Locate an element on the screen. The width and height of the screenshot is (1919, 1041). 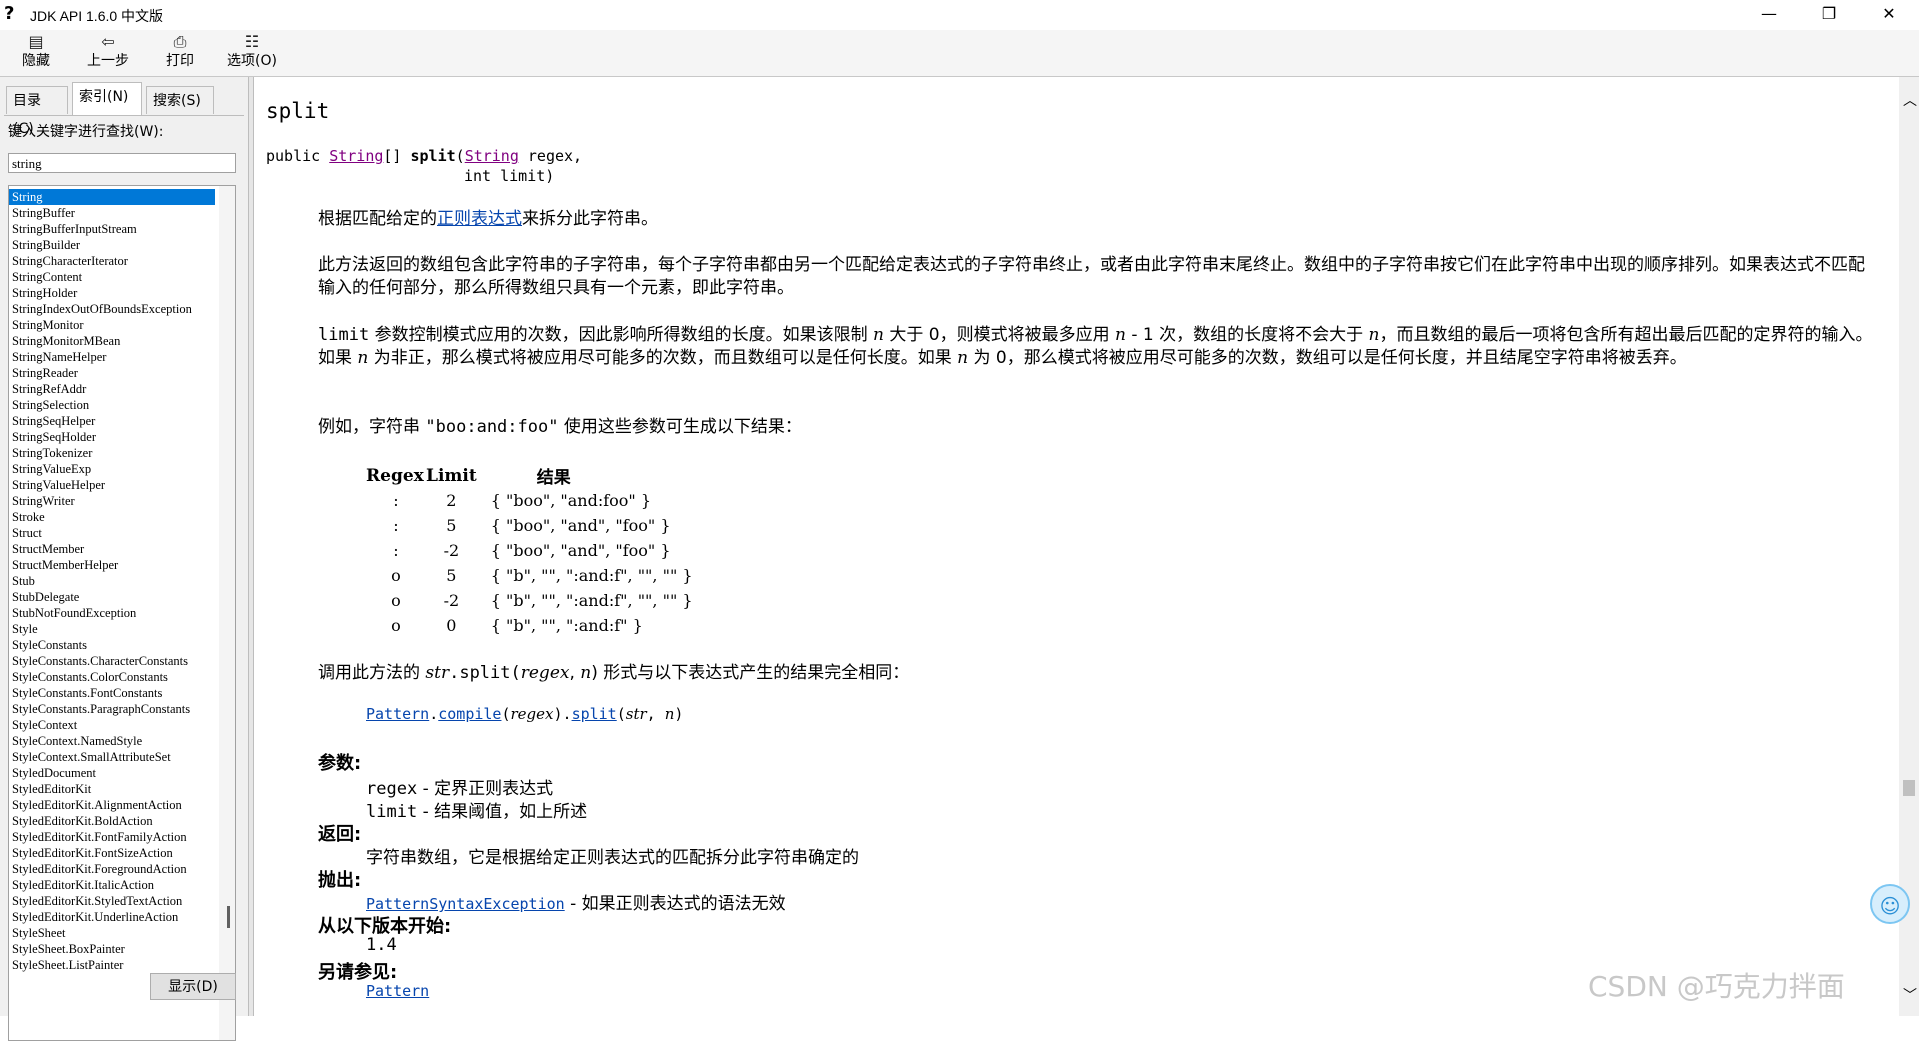
index-list-item: StyledEditorKit.FontFamilyAction is located at coordinates (112, 837).